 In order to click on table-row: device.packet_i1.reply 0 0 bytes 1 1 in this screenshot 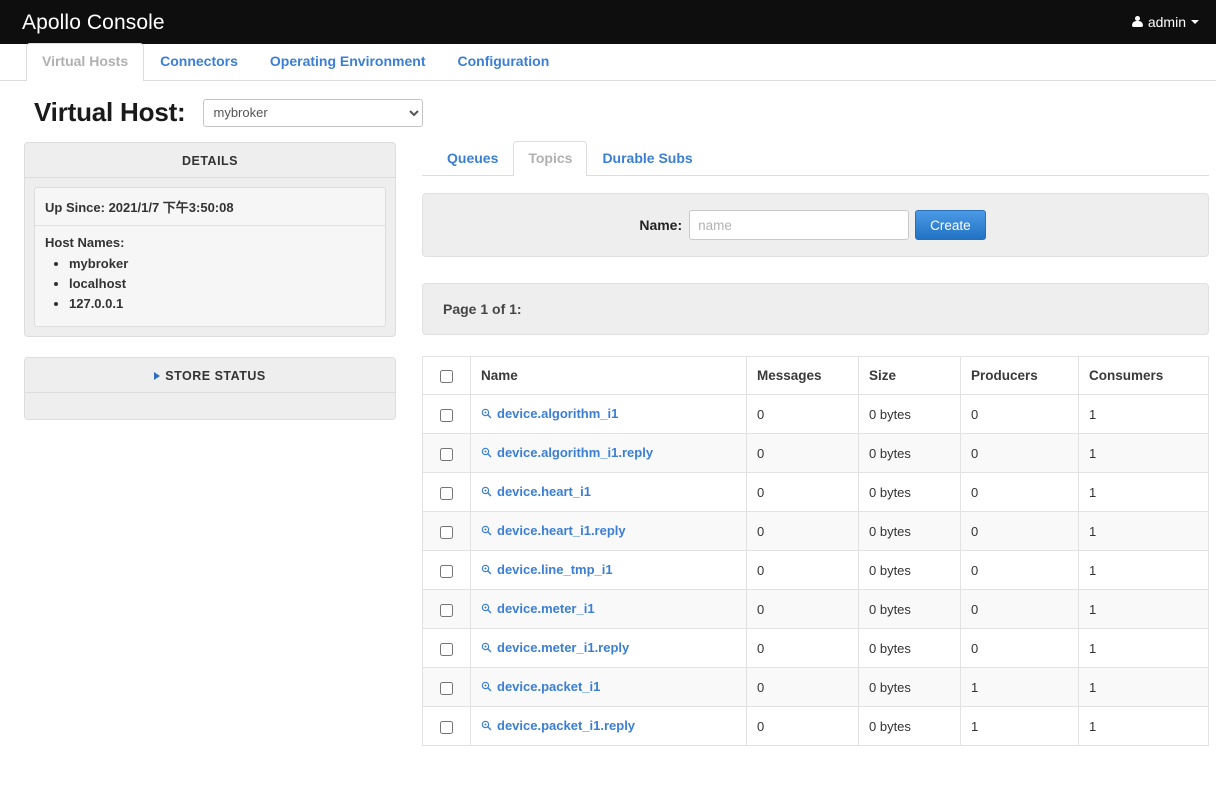, I will do `click(815, 726)`.